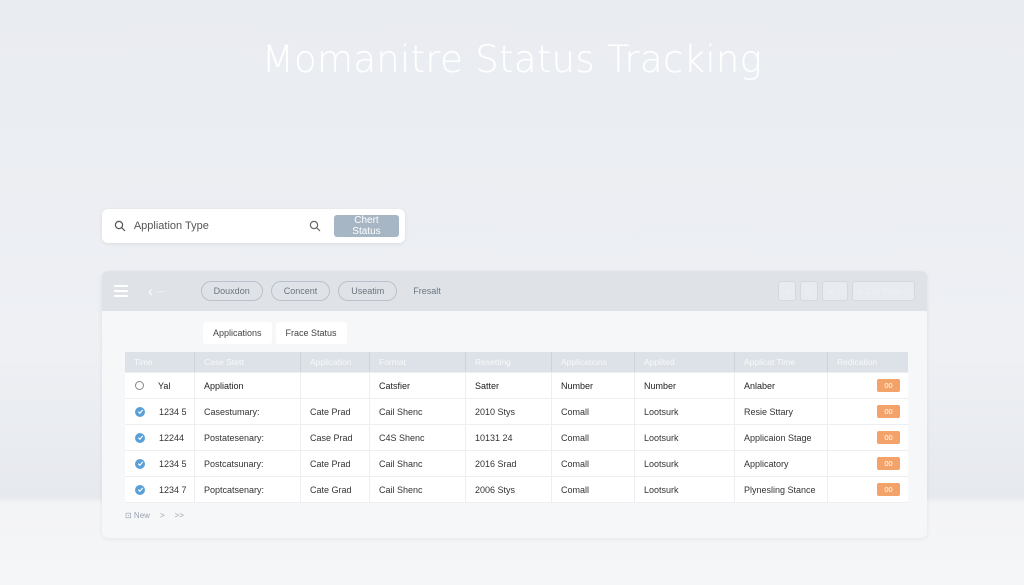 The height and width of the screenshot is (585, 1024). What do you see at coordinates (150, 291) in the screenshot?
I see `back-chevron-icon: ‹` at bounding box center [150, 291].